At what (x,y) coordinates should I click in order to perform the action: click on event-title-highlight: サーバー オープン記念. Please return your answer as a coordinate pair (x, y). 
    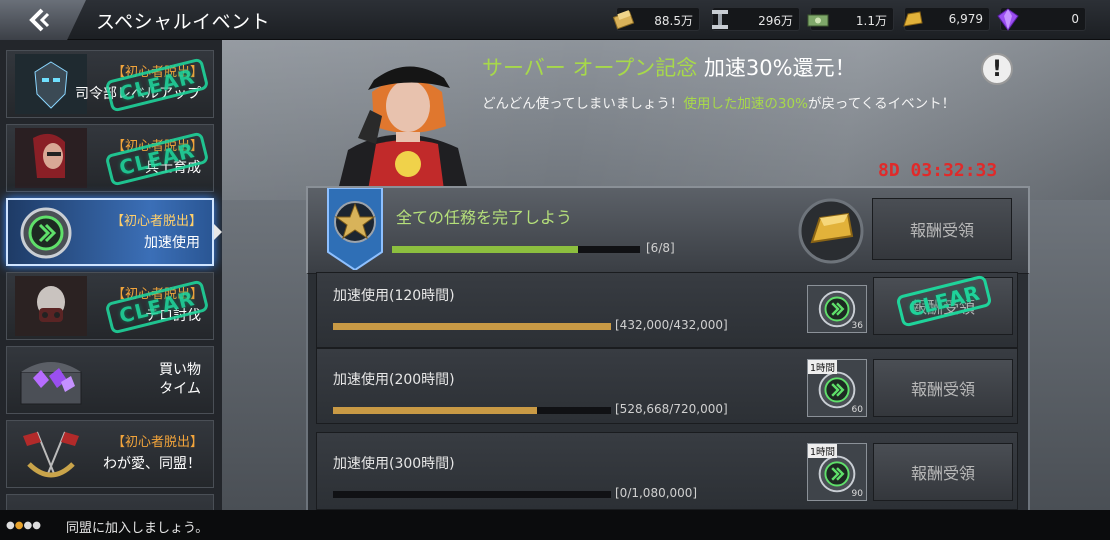
    Looking at the image, I should click on (590, 68).